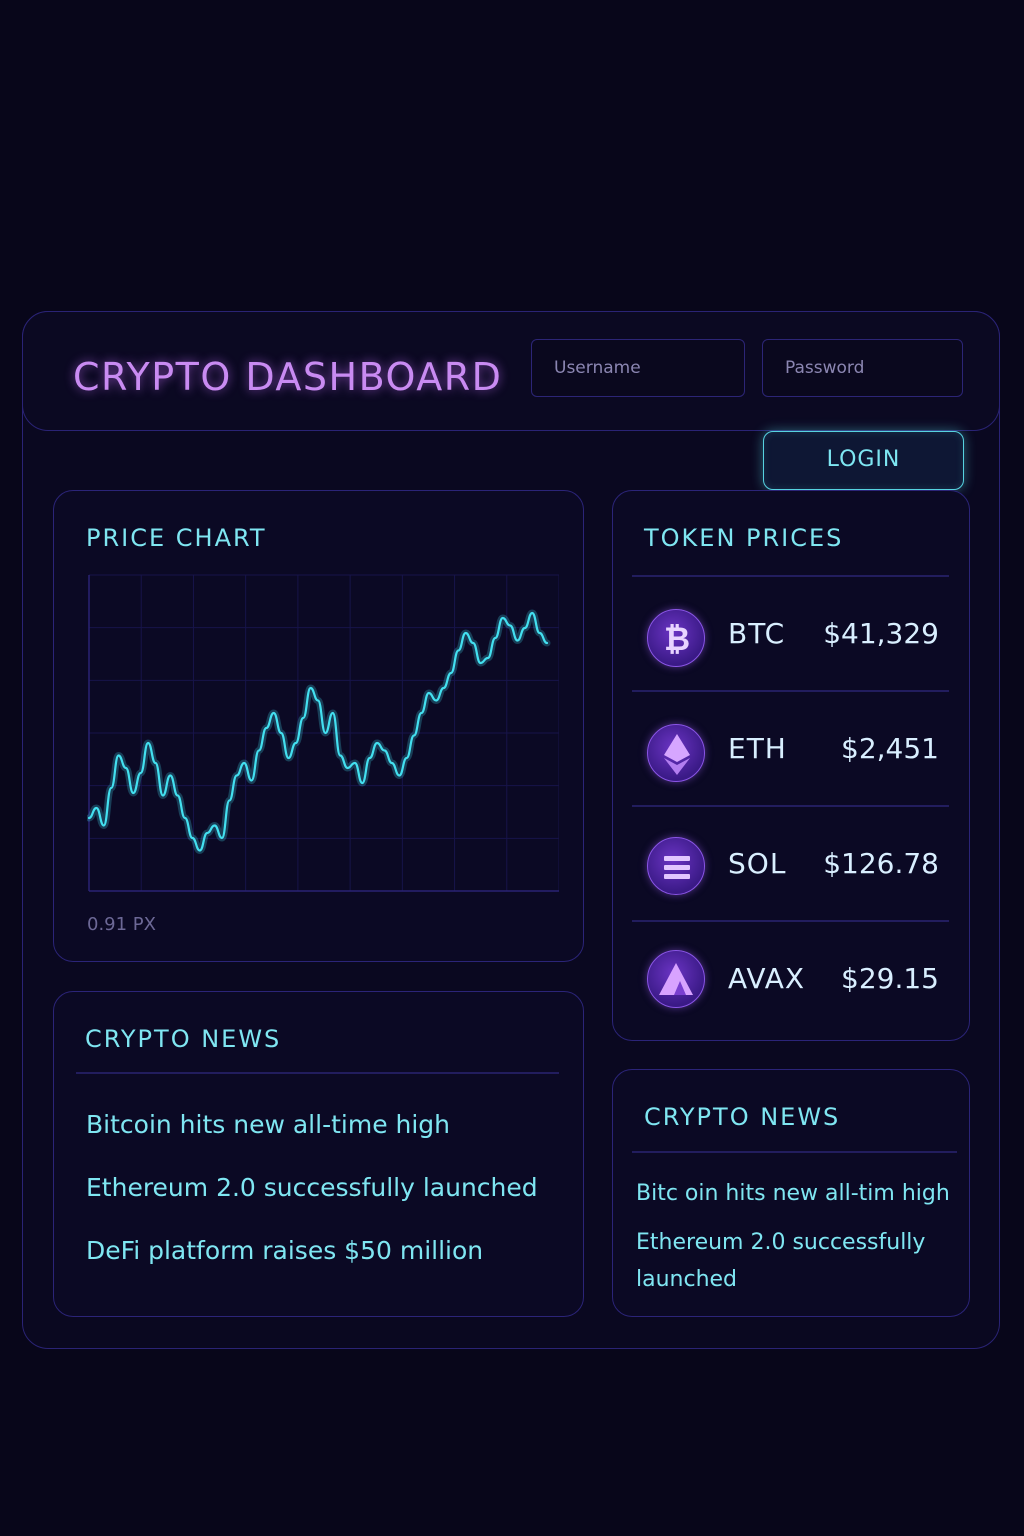 This screenshot has height=1536, width=1024. What do you see at coordinates (742, 1117) in the screenshot?
I see `crypto-news-side-title: CRYPTO NEWS` at bounding box center [742, 1117].